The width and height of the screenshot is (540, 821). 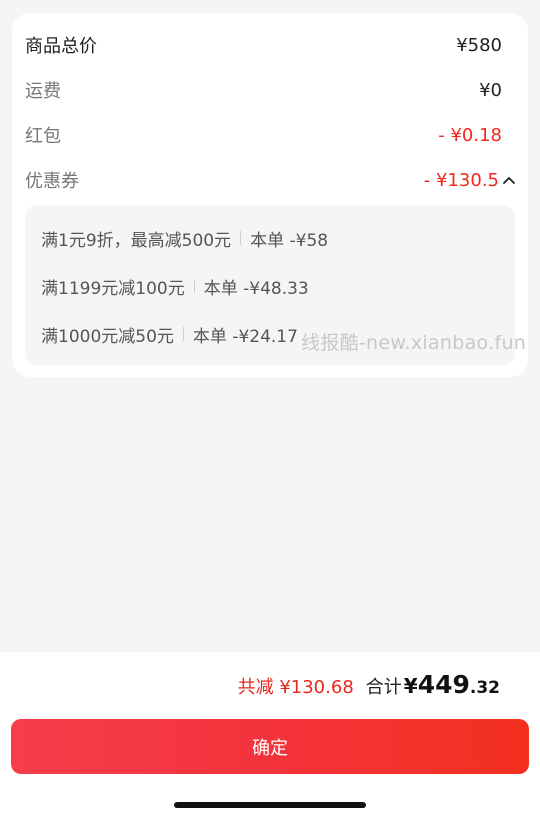 What do you see at coordinates (61, 46) in the screenshot?
I see `goods-total-label: 商品总价` at bounding box center [61, 46].